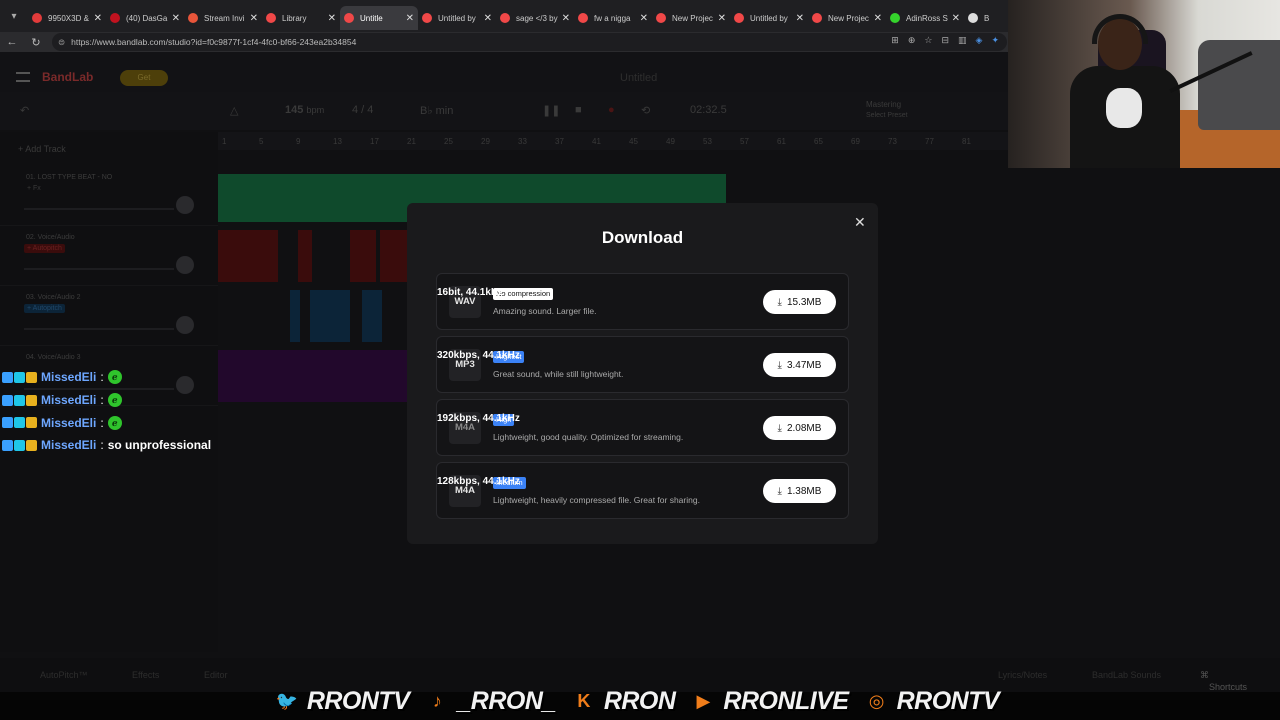 Image resolution: width=1280 pixels, height=720 pixels. I want to click on track-row: 01. LOST TYPE BEAT - NO + Fx, so click(109, 196).